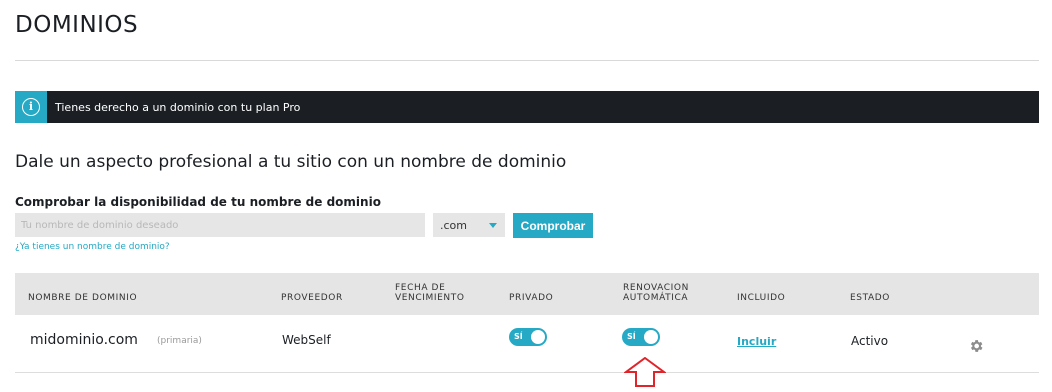 The image size is (1052, 392). Describe the element at coordinates (527, 372) in the screenshot. I see `row-divider` at that location.